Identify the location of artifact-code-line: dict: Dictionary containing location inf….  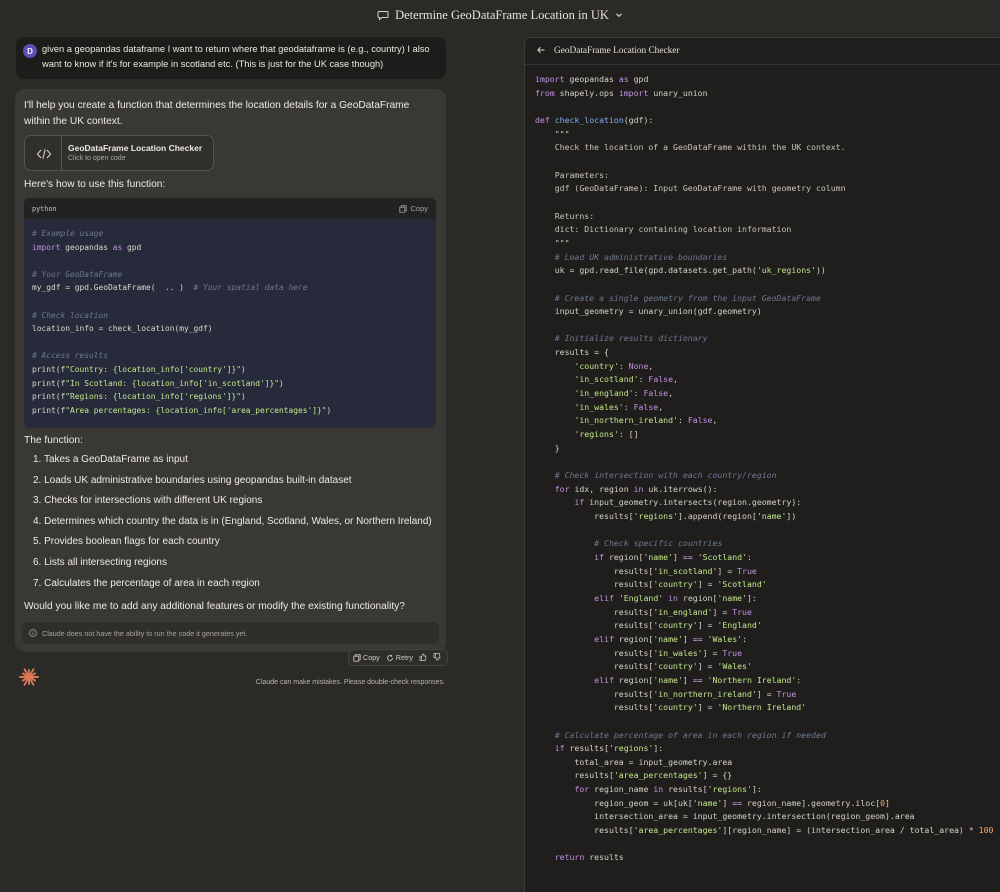
(663, 229).